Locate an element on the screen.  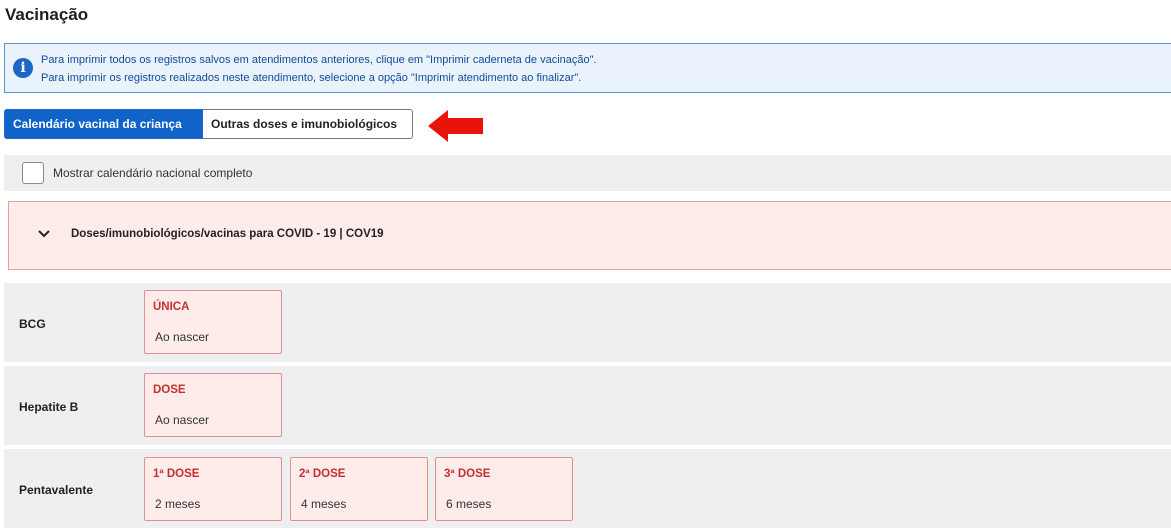
red-arrow-icon is located at coordinates (455, 126).